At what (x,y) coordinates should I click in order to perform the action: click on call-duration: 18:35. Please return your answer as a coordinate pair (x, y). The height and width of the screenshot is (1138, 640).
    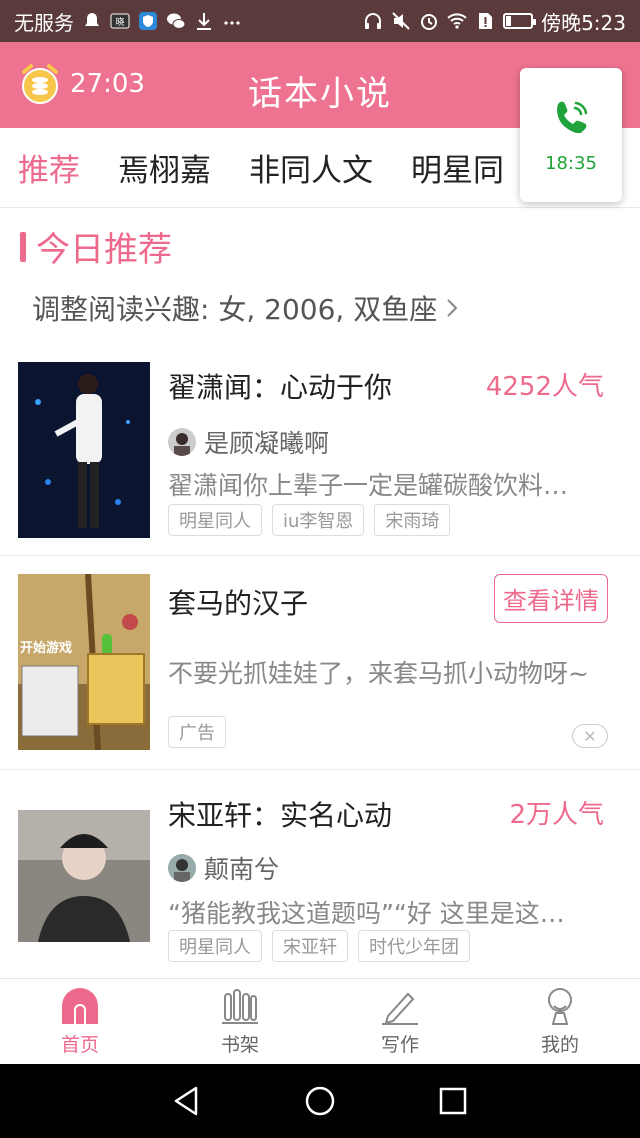
    Looking at the image, I should click on (571, 163).